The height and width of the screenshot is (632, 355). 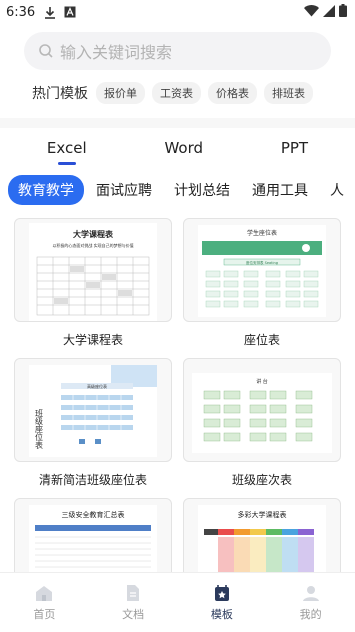 What do you see at coordinates (177, 12) in the screenshot?
I see `status-bar: 6:36` at bounding box center [177, 12].